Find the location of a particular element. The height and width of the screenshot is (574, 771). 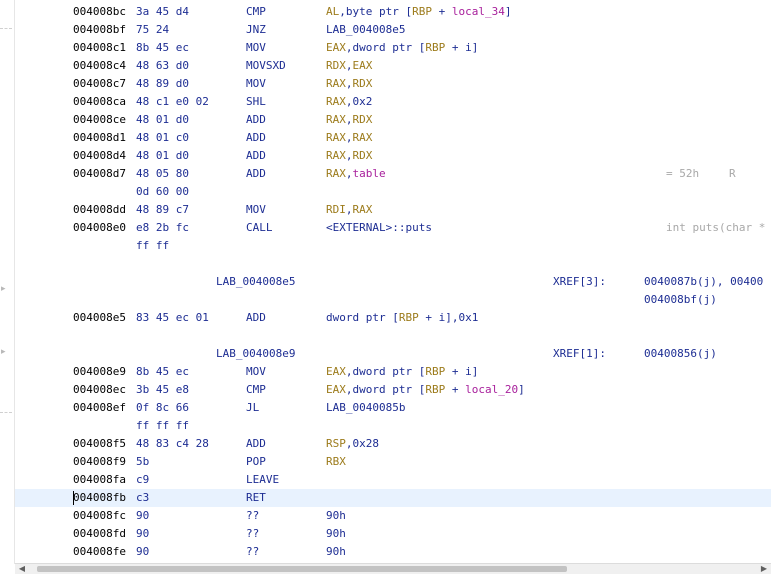

instruction-mnemonic: MOVSXD is located at coordinates (266, 66).